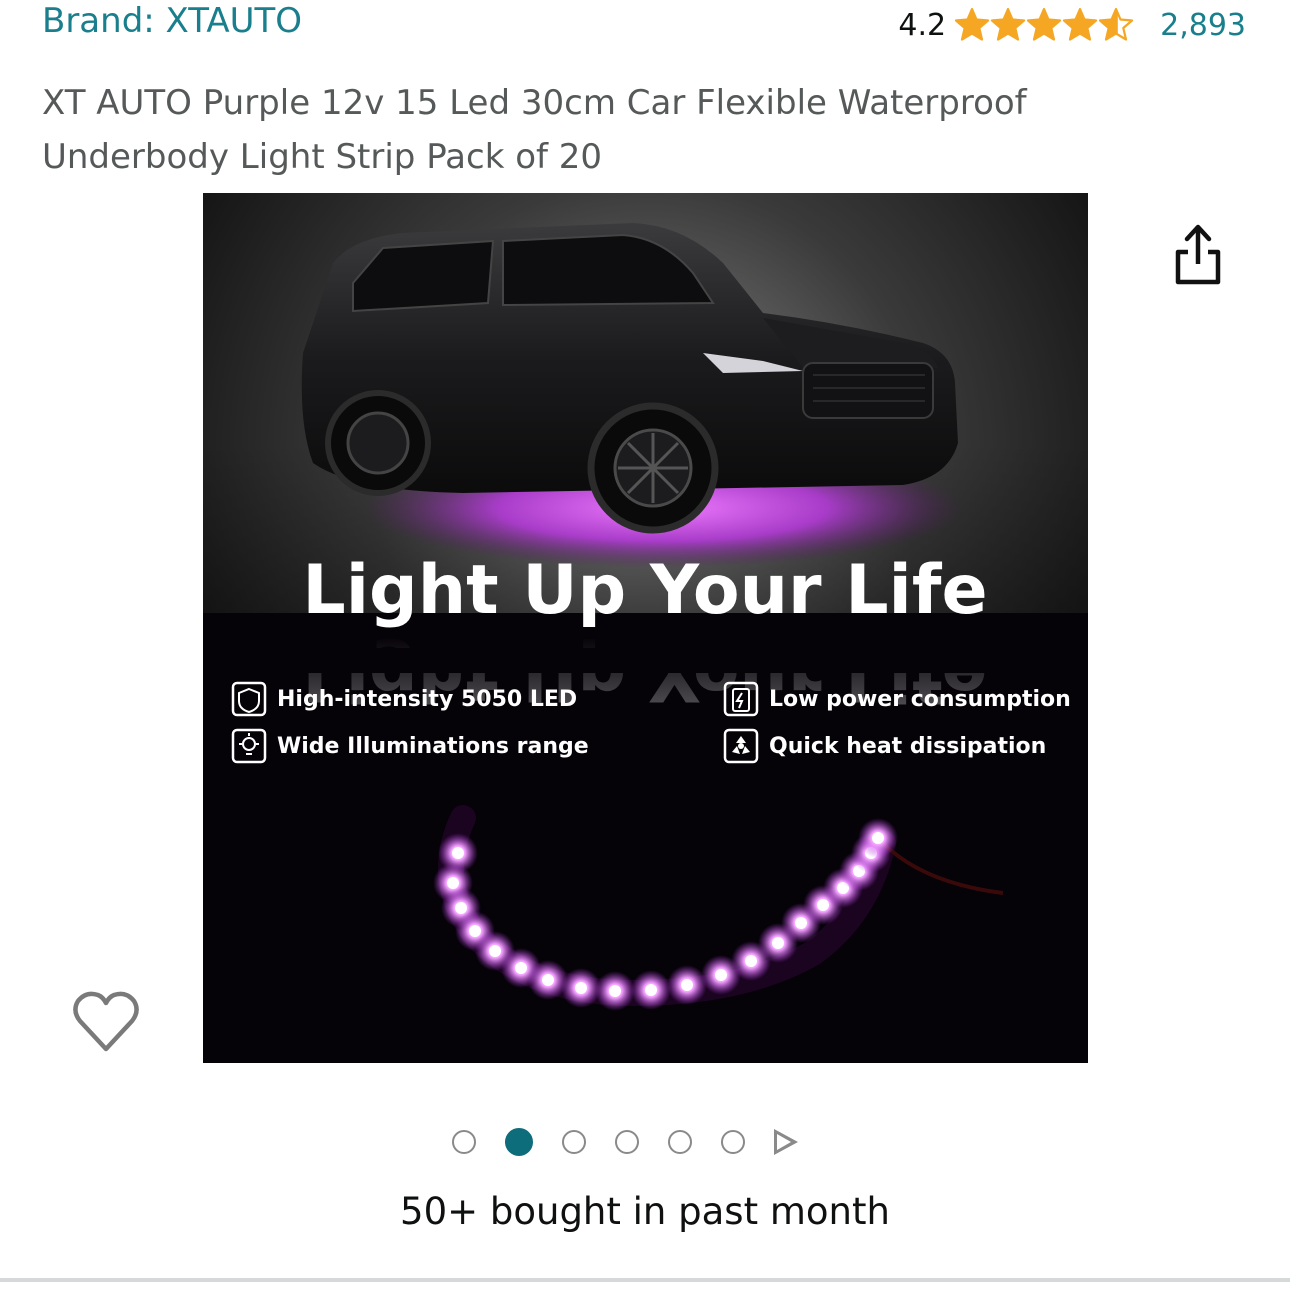 This screenshot has height=1292, width=1290. What do you see at coordinates (645, 1211) in the screenshot?
I see `social-proof-text: 50+ bought in past month` at bounding box center [645, 1211].